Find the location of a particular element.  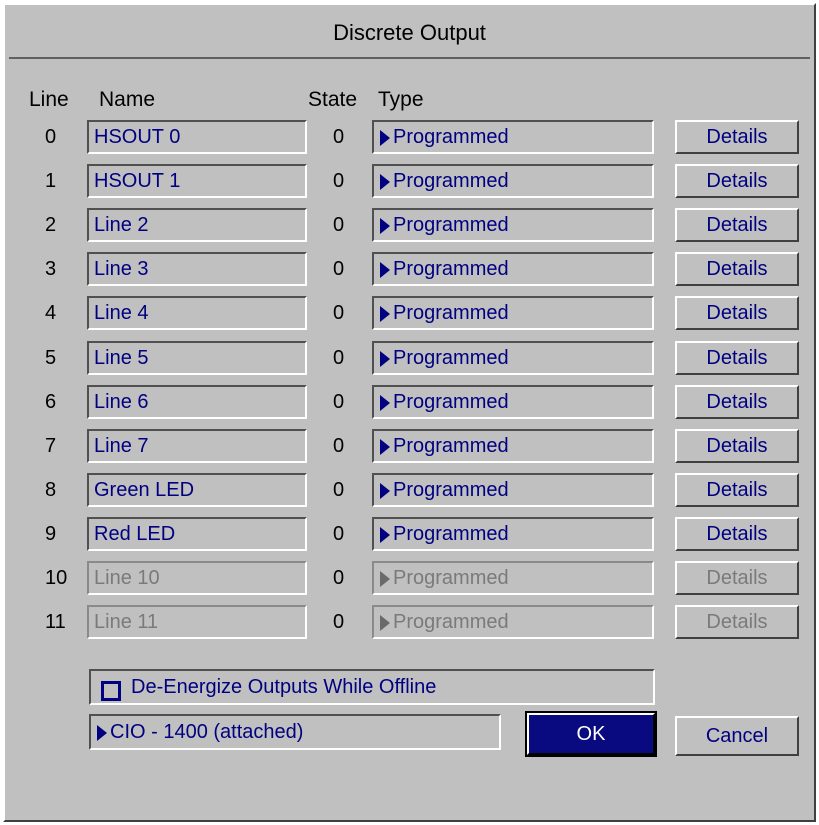

output-line-row: 9 Red LED 0 Programmed Details is located at coordinates (411, 533).